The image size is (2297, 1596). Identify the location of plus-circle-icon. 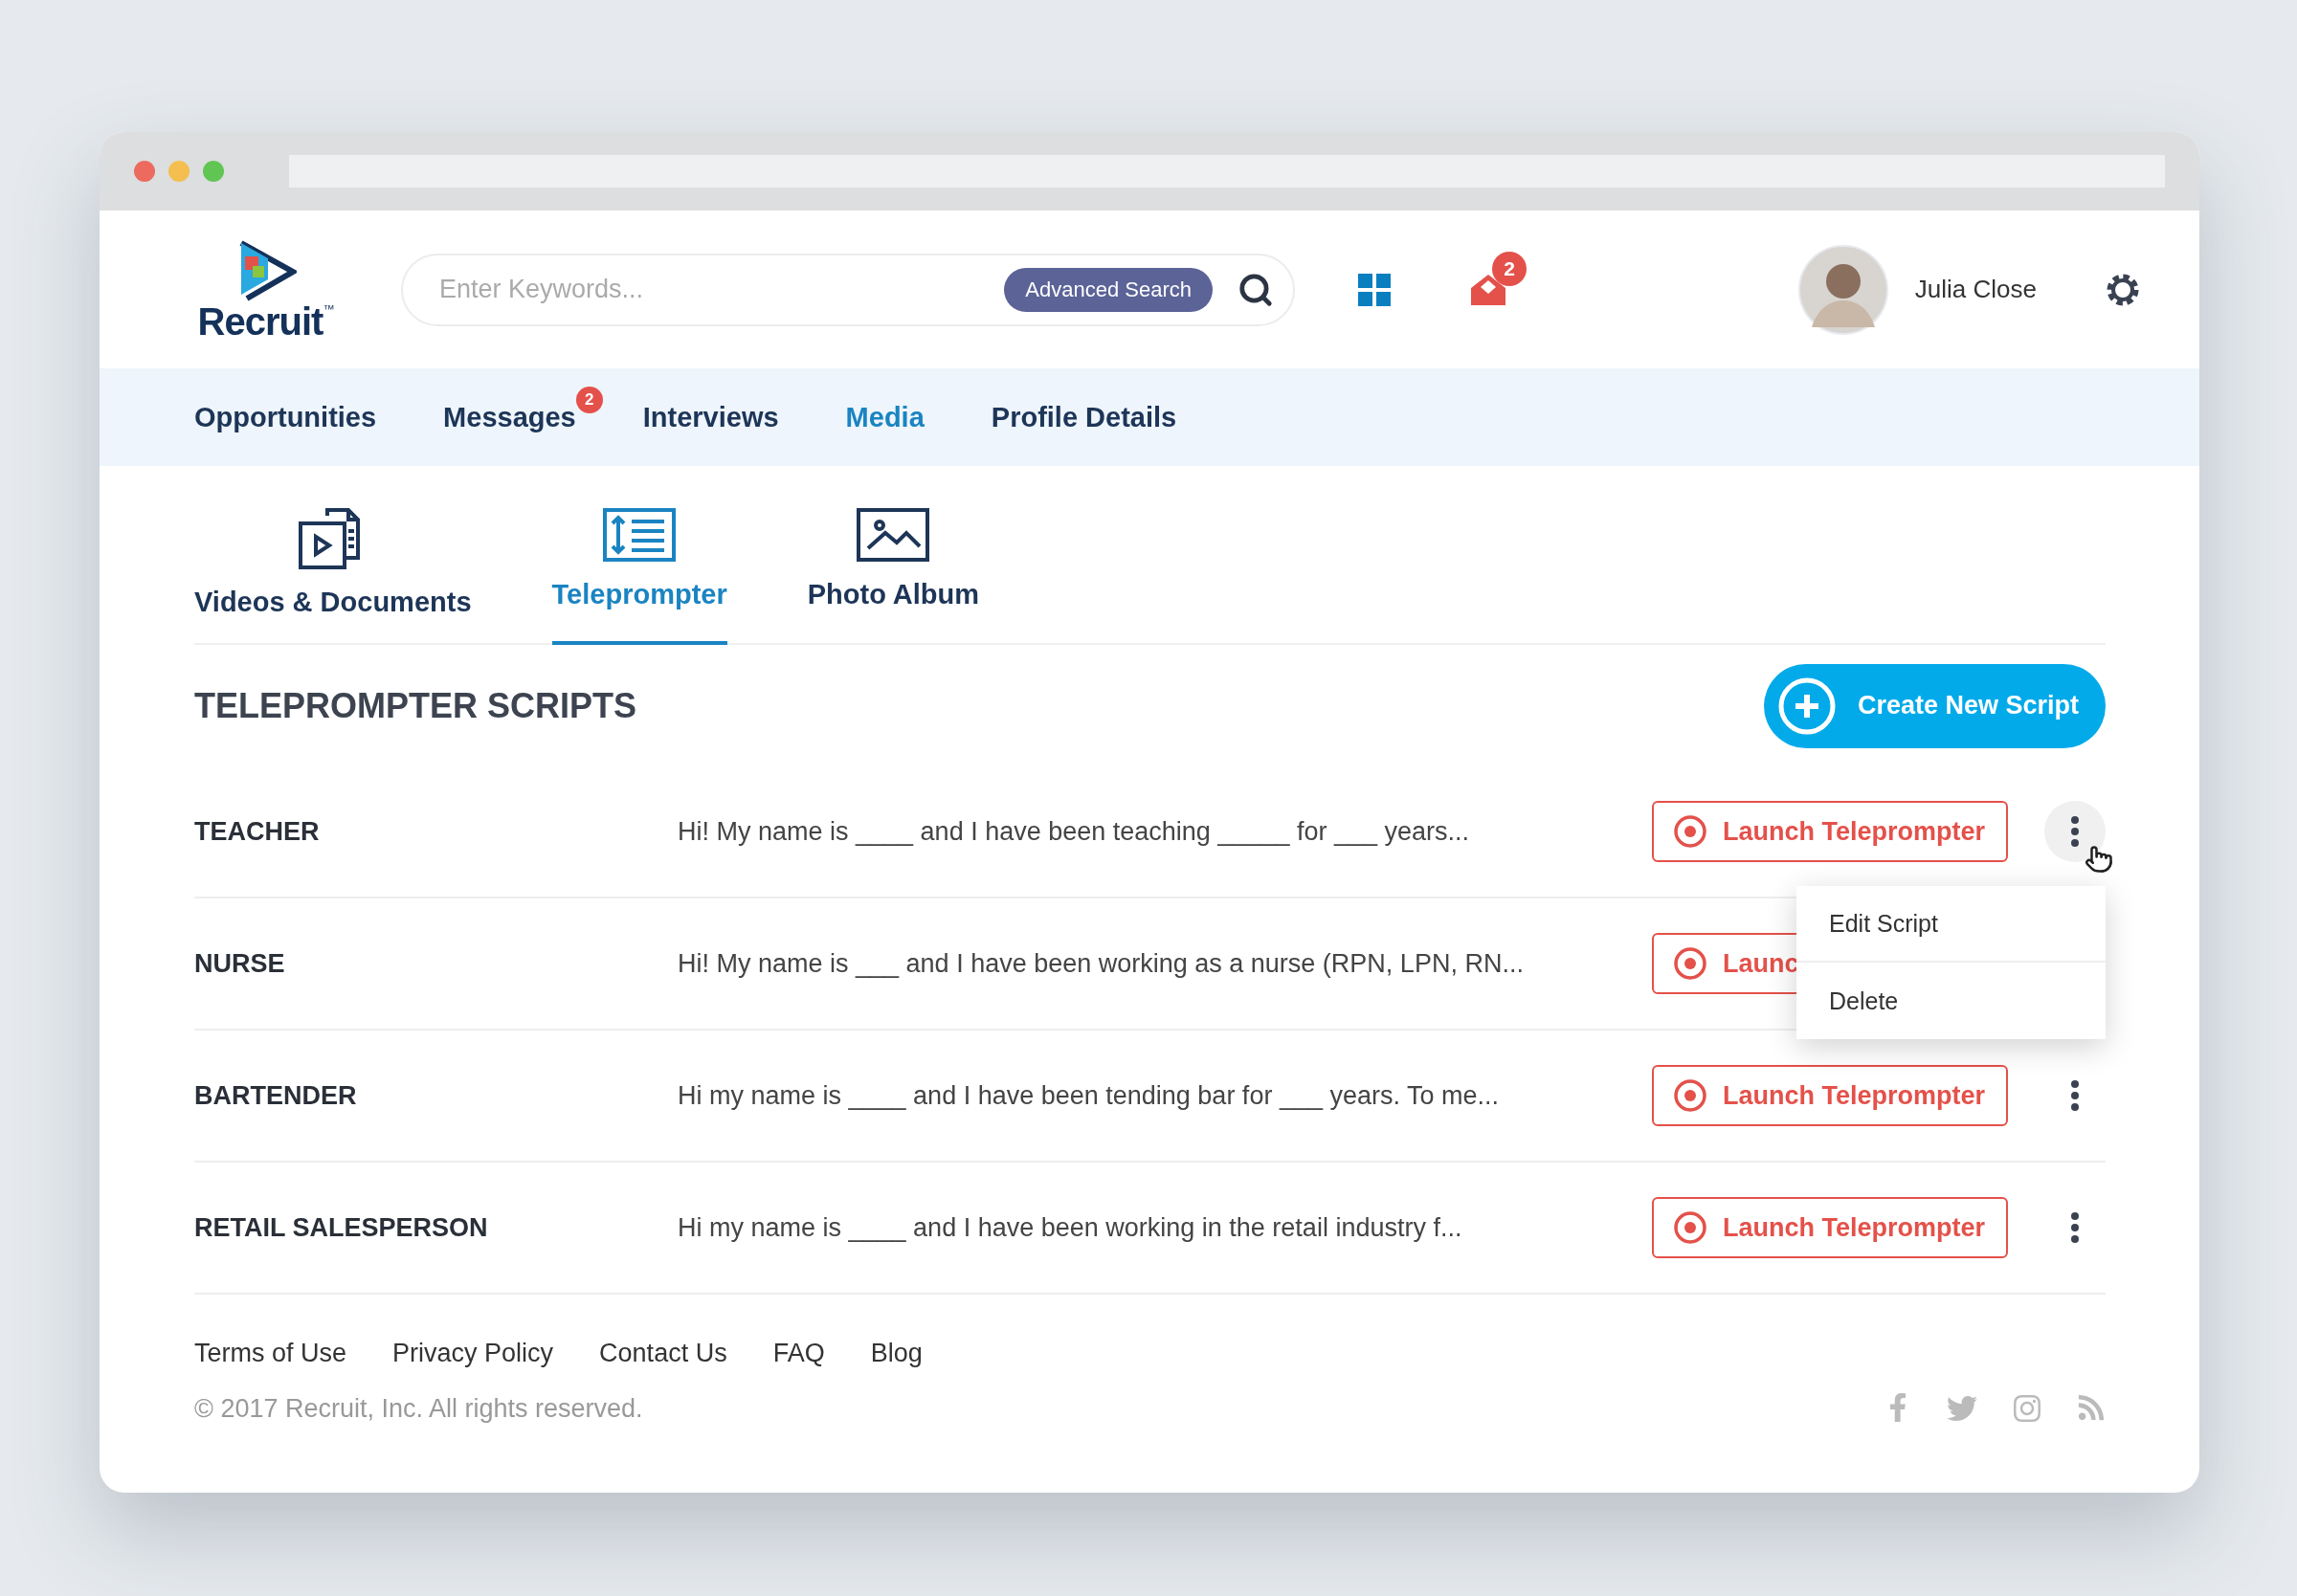
(1806, 706).